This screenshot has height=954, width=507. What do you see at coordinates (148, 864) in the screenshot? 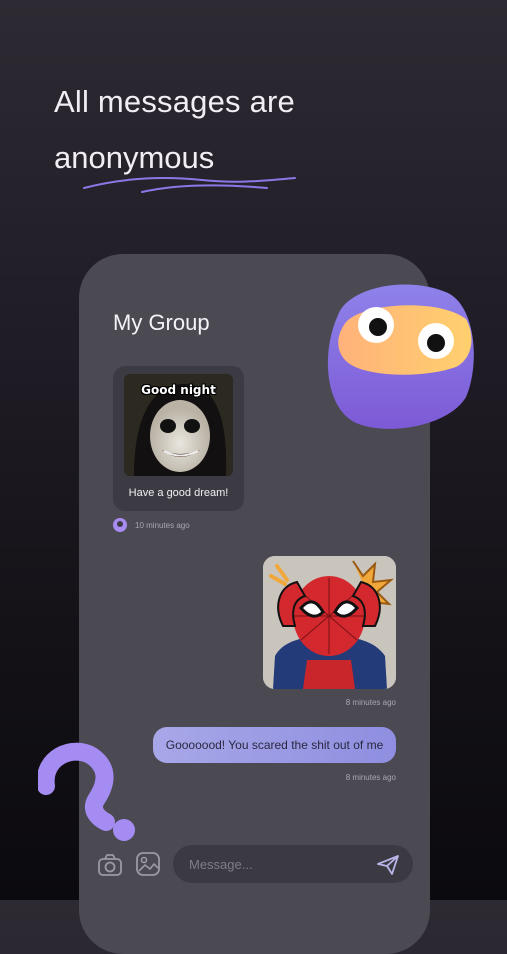
I see `gallery-icon` at bounding box center [148, 864].